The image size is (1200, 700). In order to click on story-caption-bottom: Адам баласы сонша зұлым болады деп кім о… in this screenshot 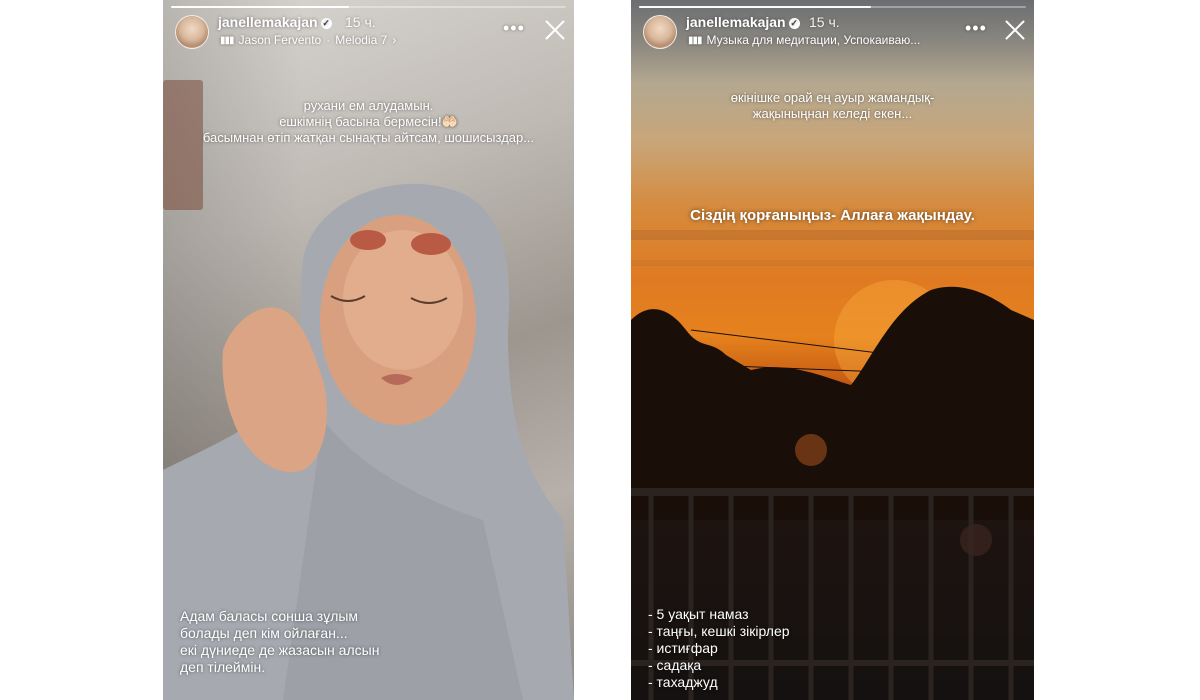, I will do `click(279, 642)`.